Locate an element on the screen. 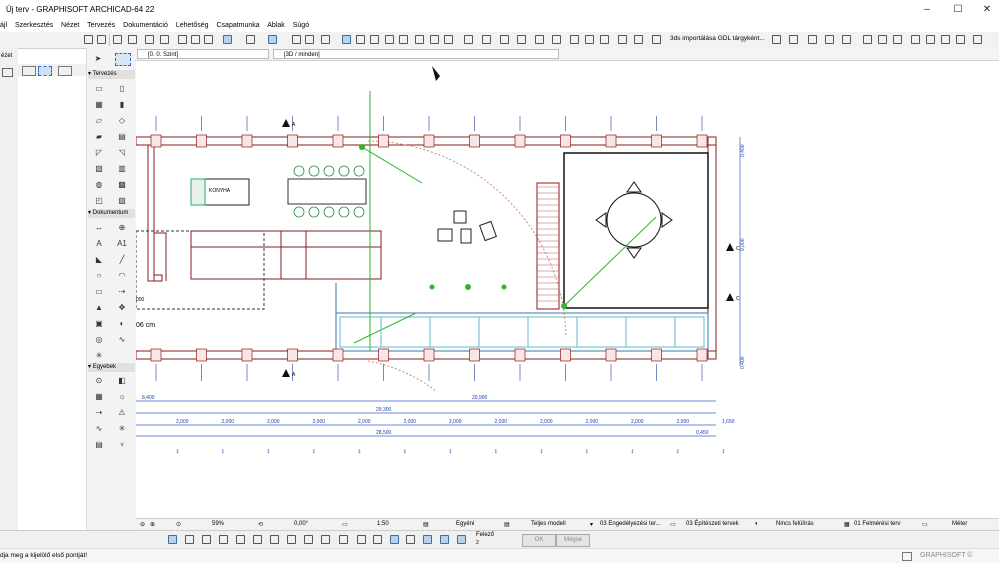 The image size is (999, 563). label-icon is located at coordinates (604, 39).